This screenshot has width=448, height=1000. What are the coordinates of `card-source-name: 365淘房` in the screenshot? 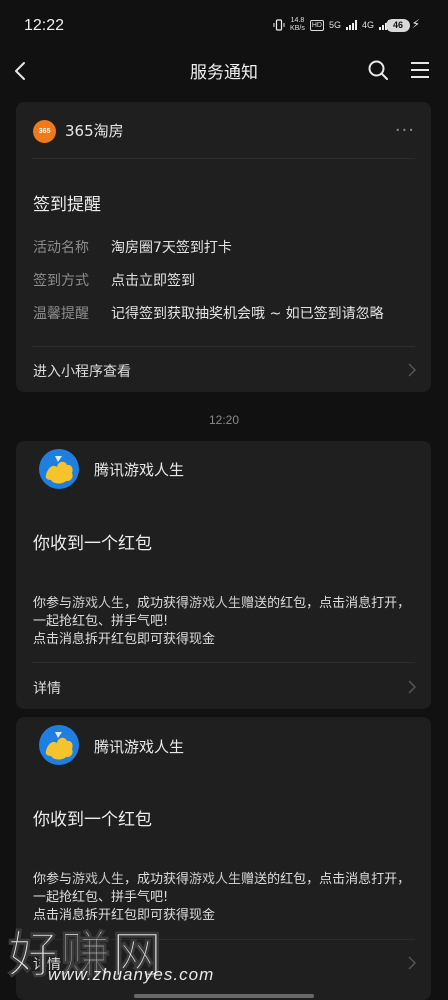 It's located at (94, 131).